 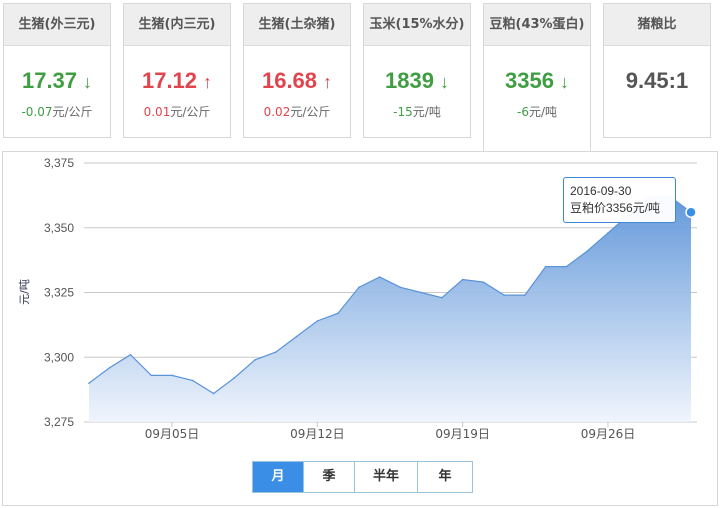 What do you see at coordinates (445, 477) in the screenshot?
I see `range-tab: 年` at bounding box center [445, 477].